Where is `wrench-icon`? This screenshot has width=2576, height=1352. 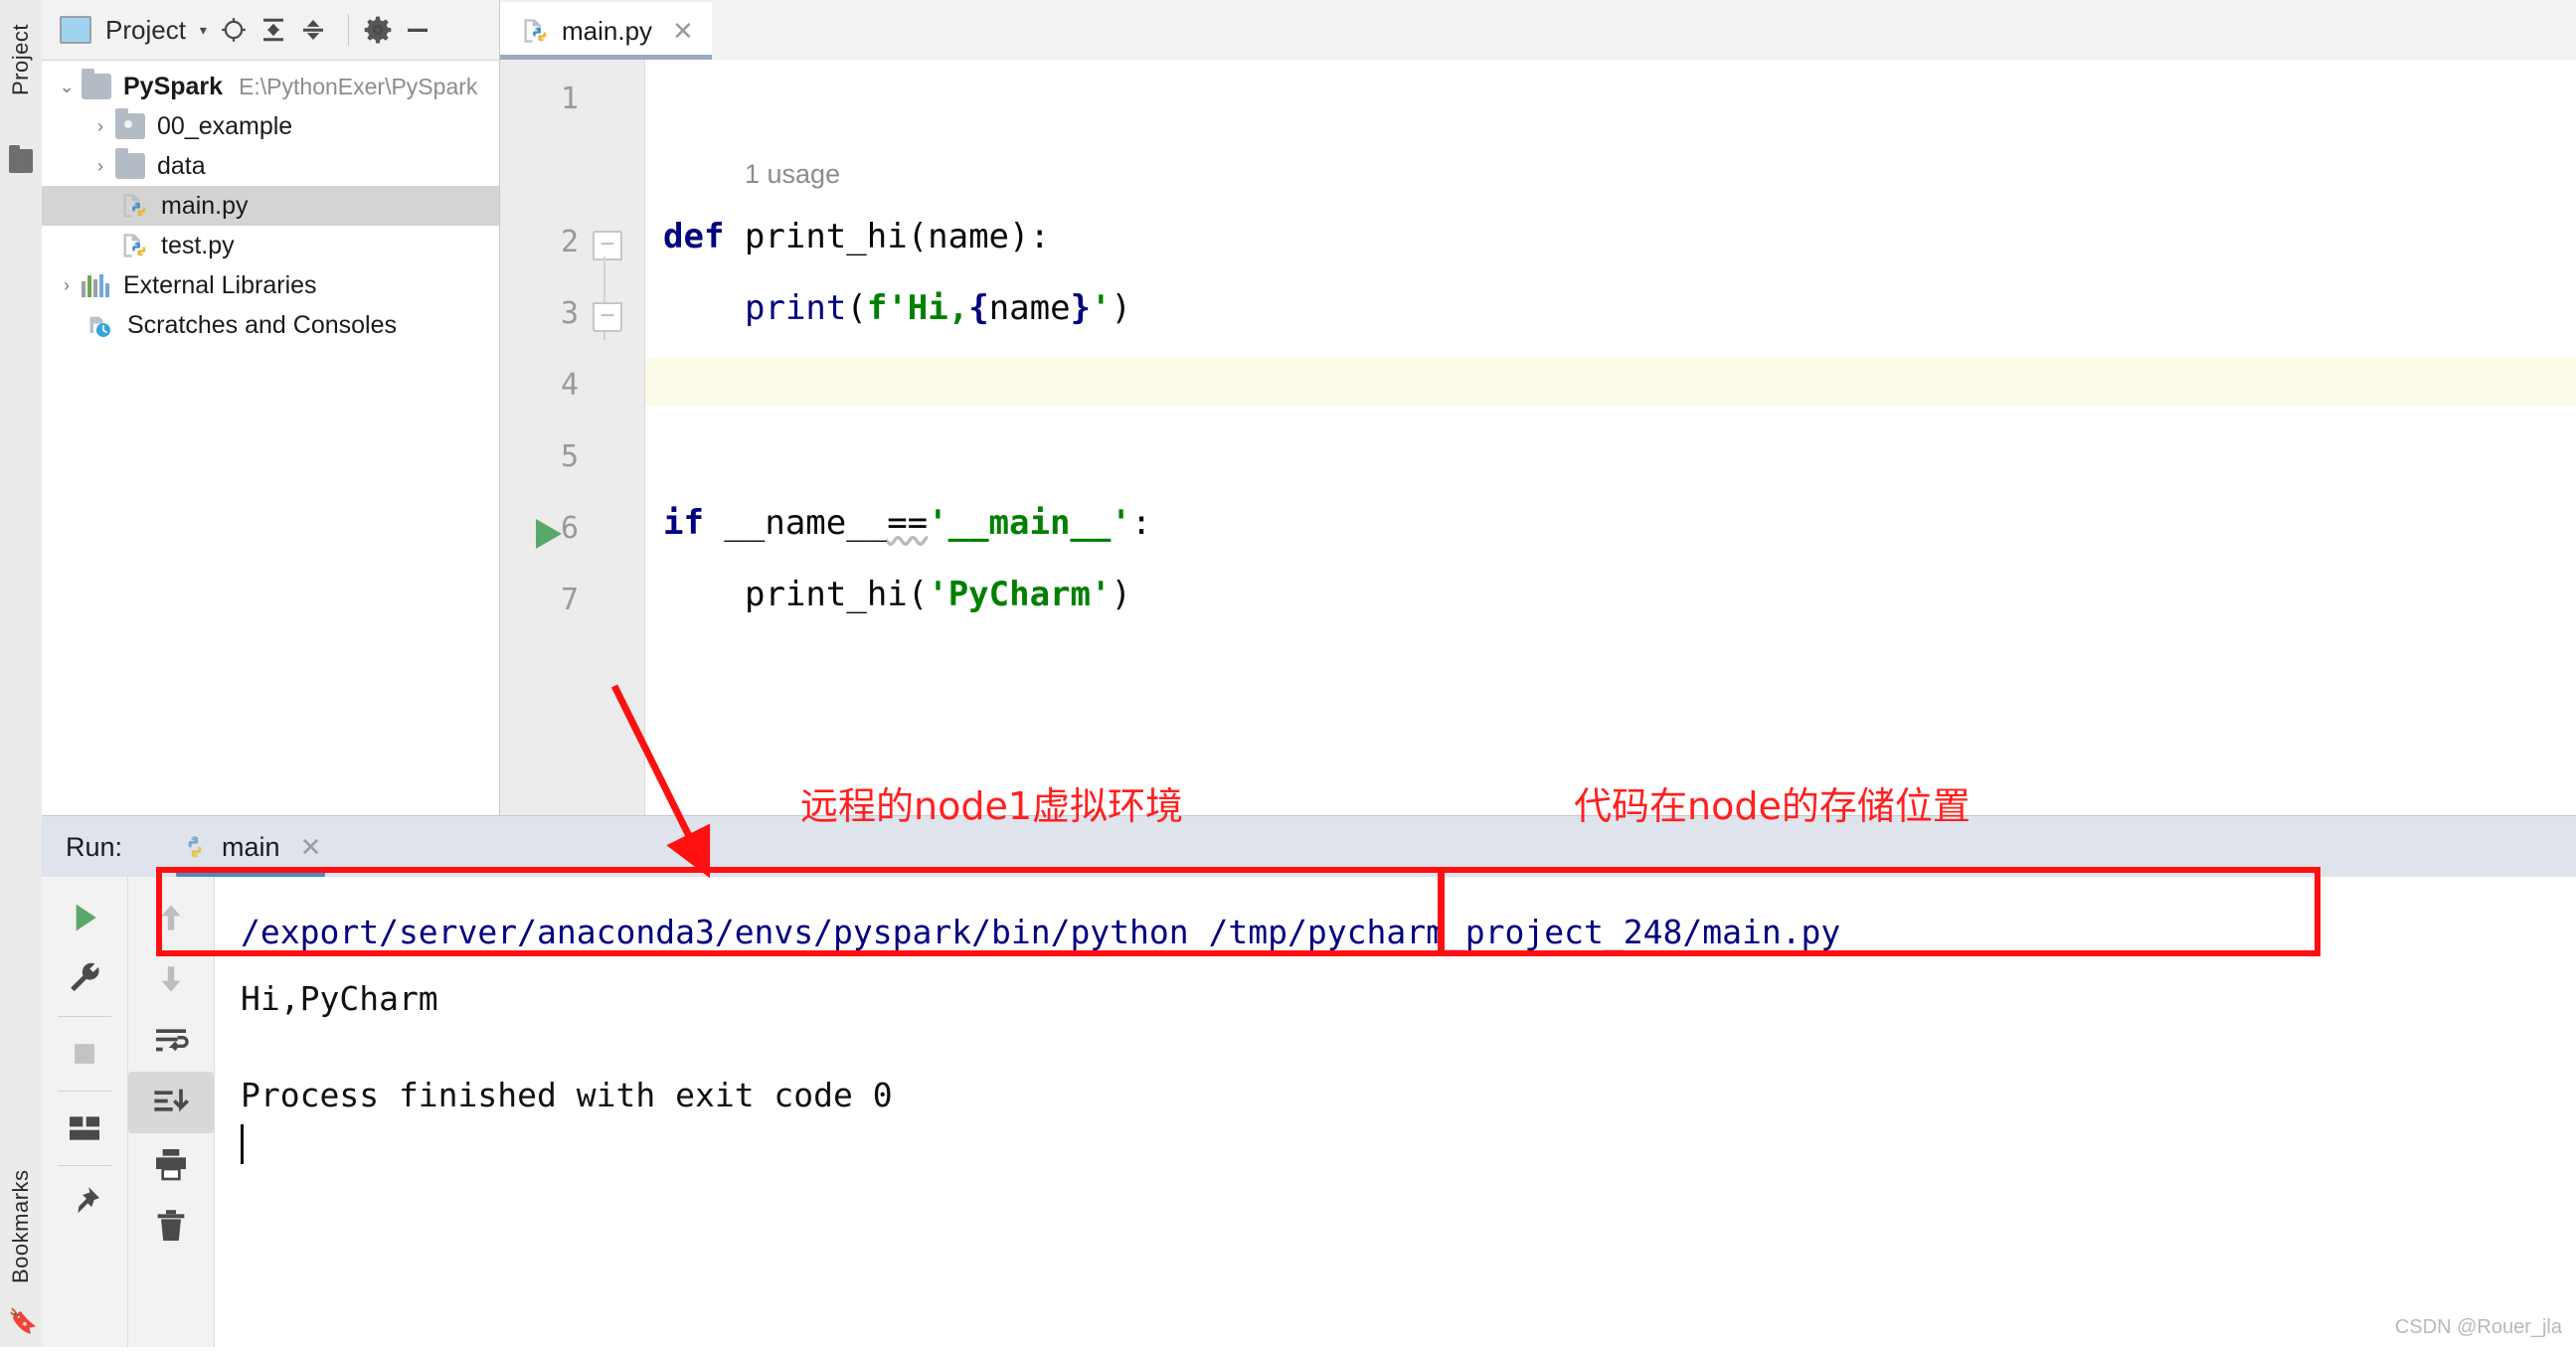 wrench-icon is located at coordinates (85, 977).